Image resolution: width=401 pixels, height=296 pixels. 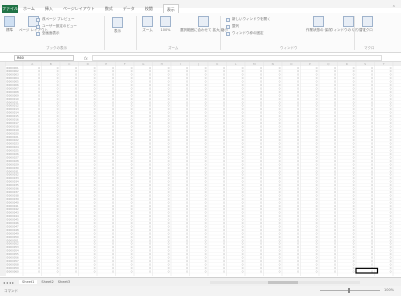 I want to click on row-id-cell: ID000007, so click(x=12, y=88).